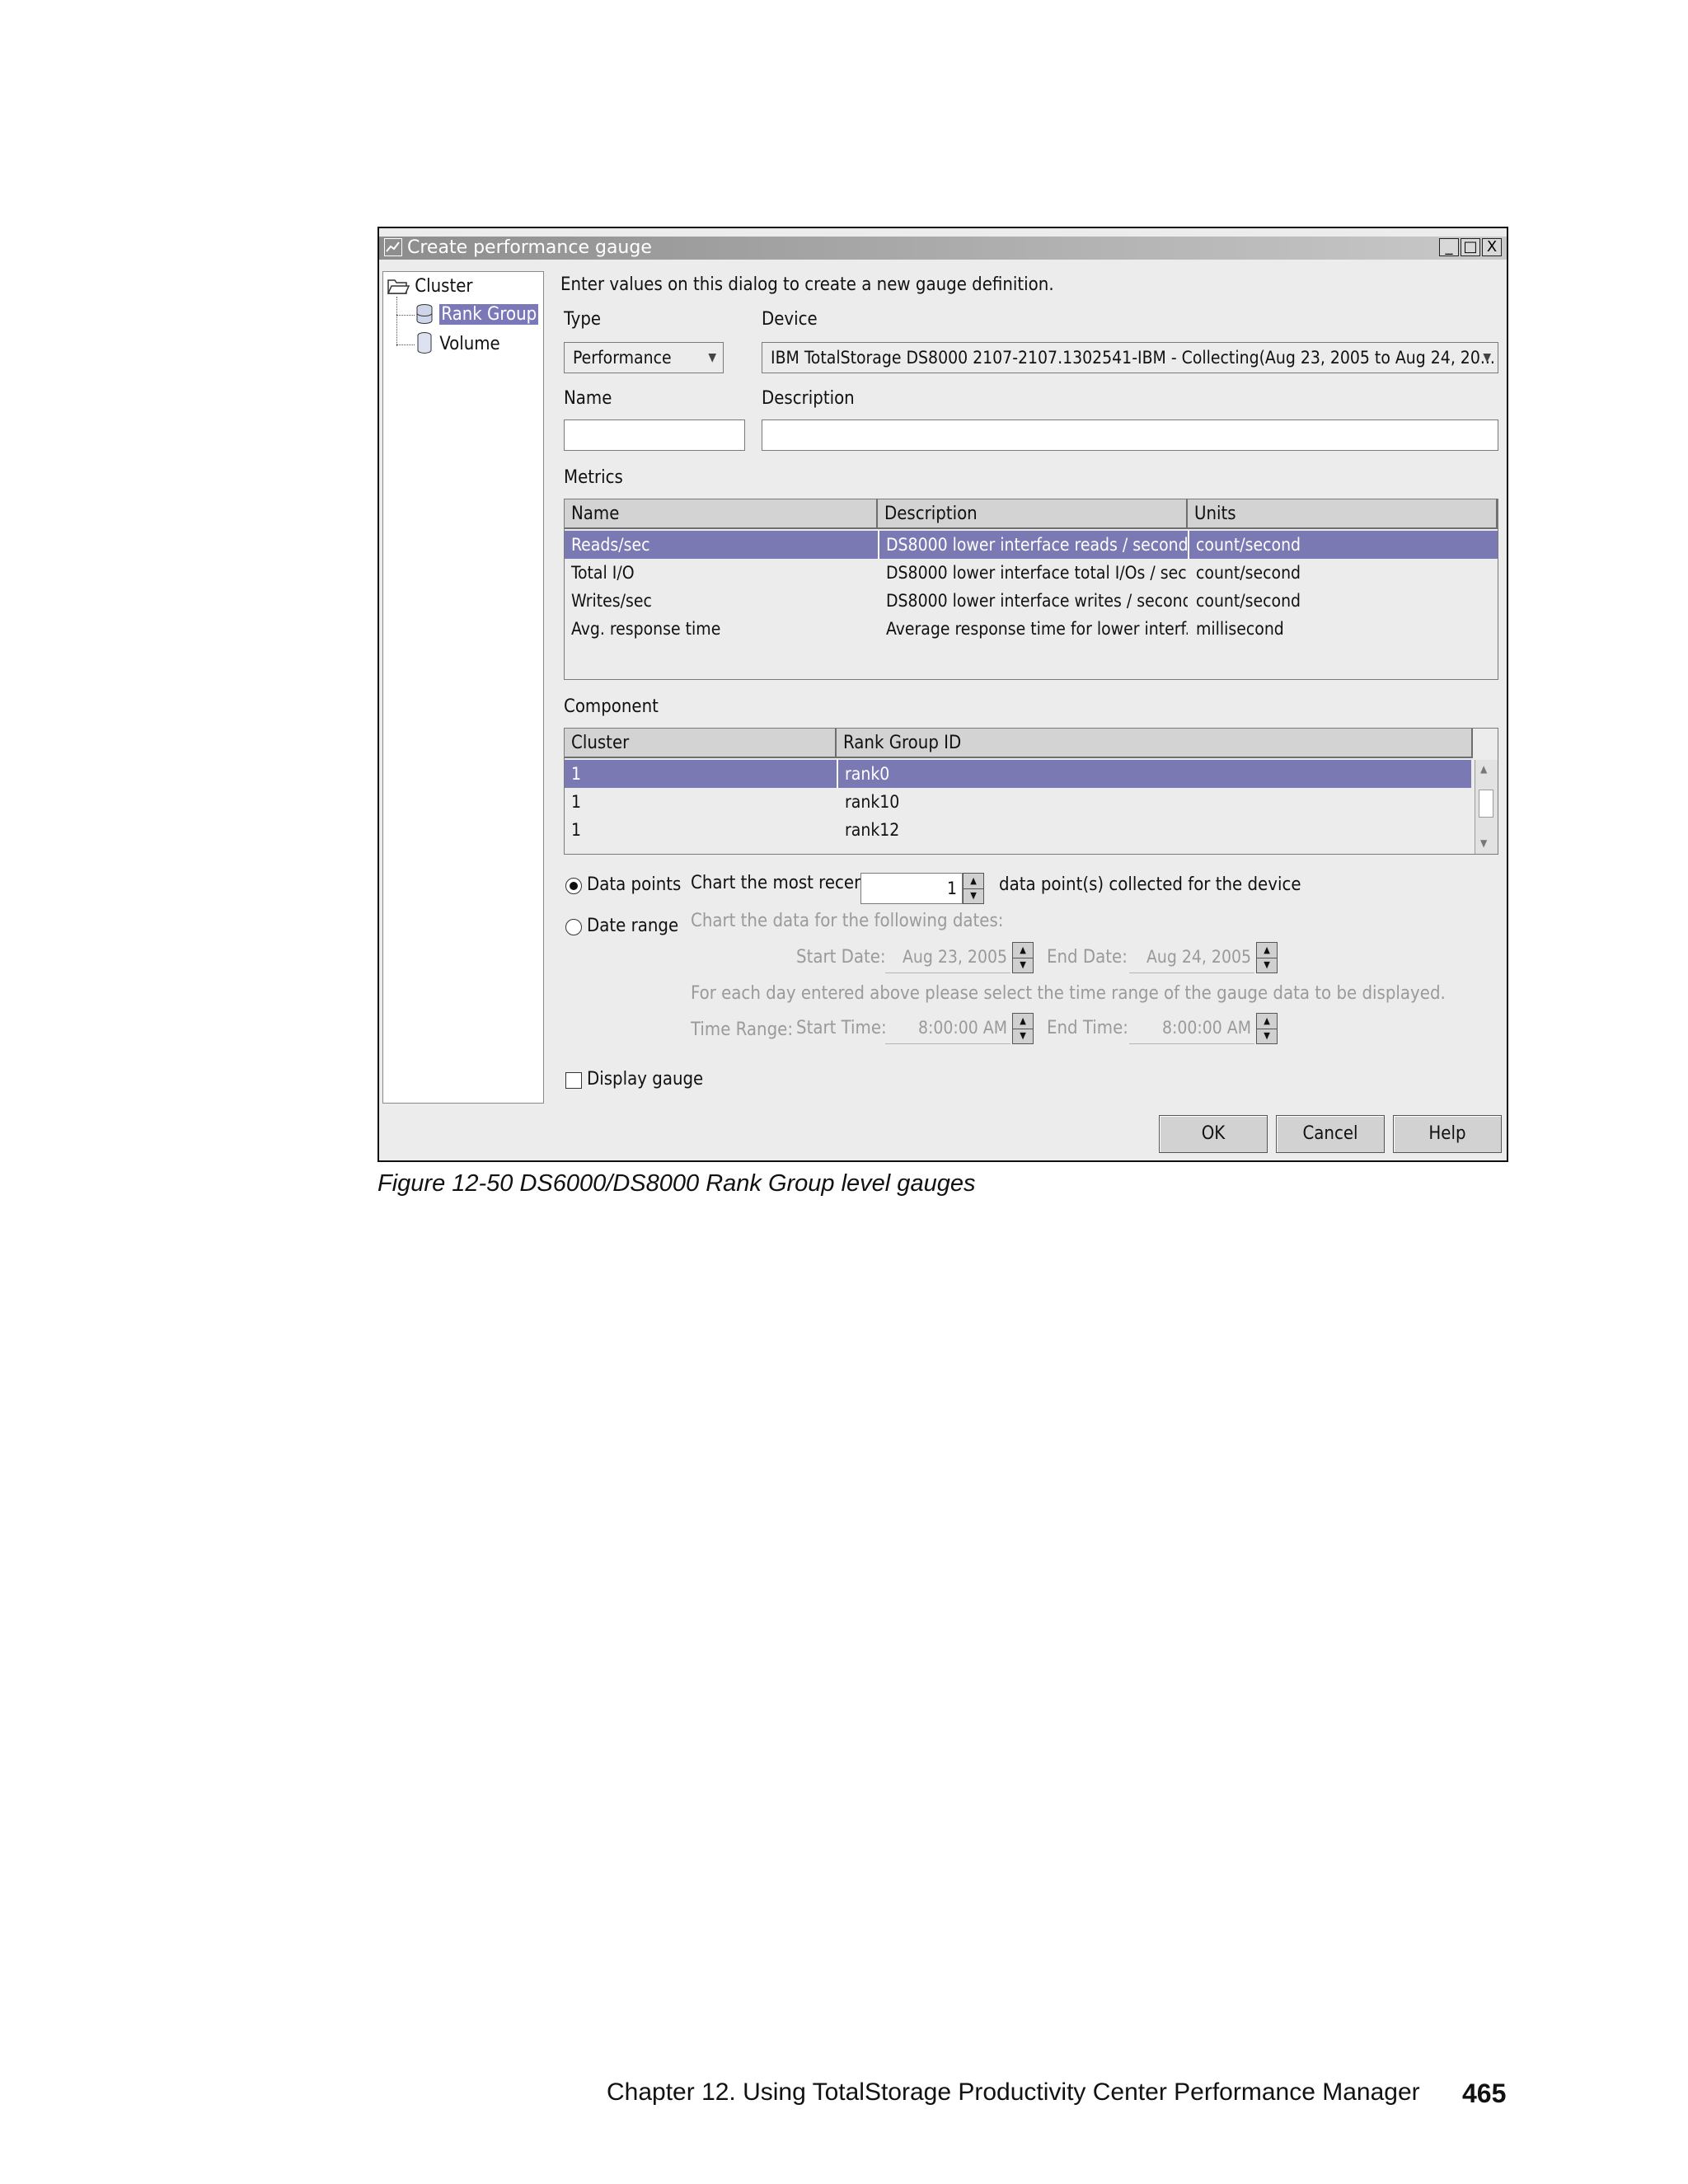  I want to click on metric-units: millisecond, so click(1240, 629).